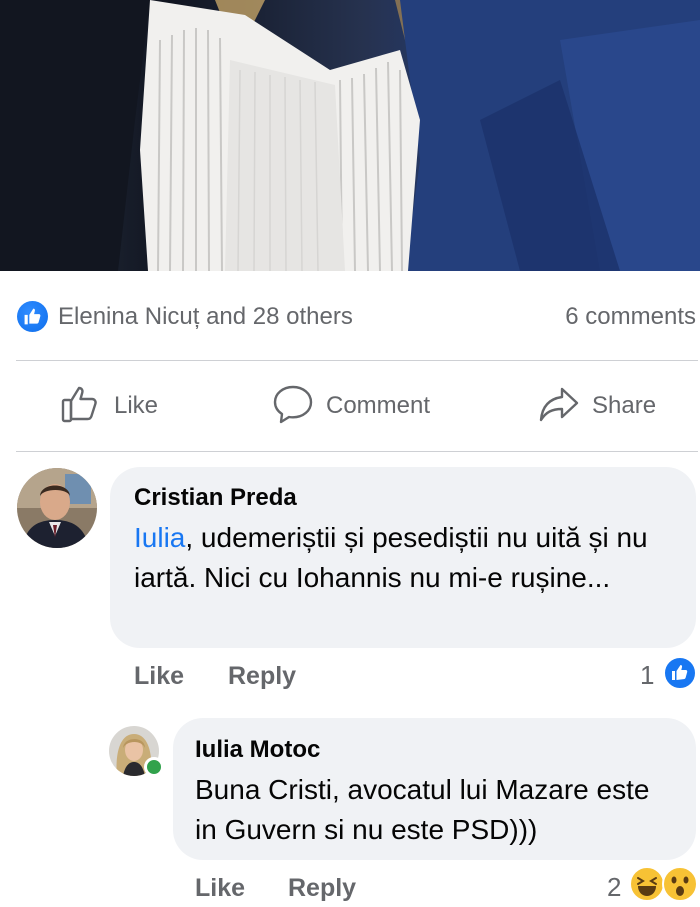 The width and height of the screenshot is (700, 907). Describe the element at coordinates (624, 405) in the screenshot. I see `share-button-label: Share` at that location.